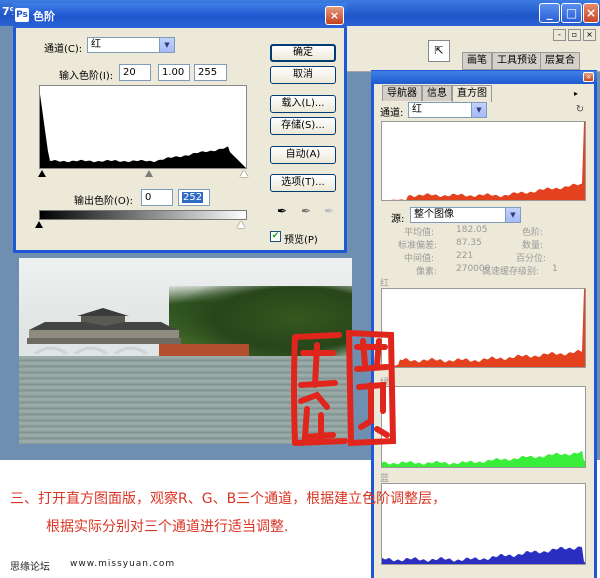 This screenshot has width=600, height=578. Describe the element at coordinates (143, 225) in the screenshot. I see `output-slider` at that location.